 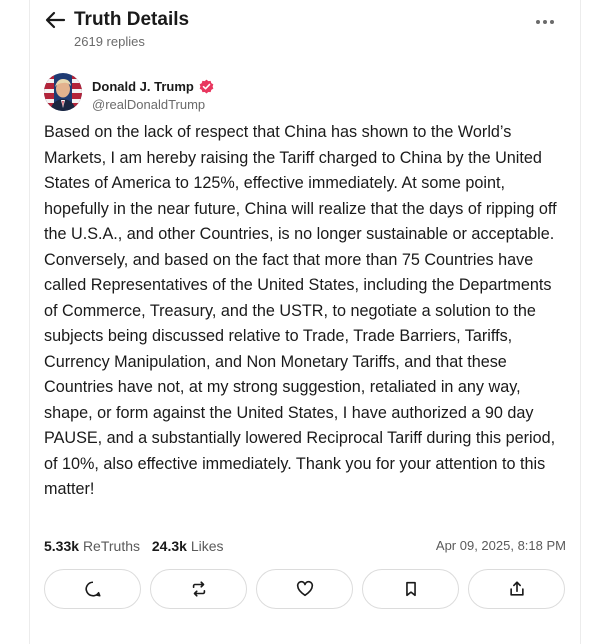 I want to click on bookmark-button, so click(x=410, y=589).